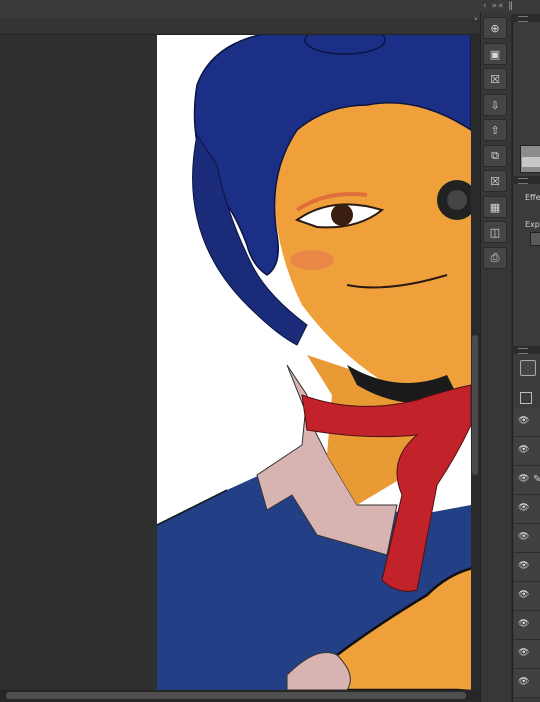 The image size is (540, 702). Describe the element at coordinates (535, 239) in the screenshot. I see `expression-color-swatch` at that location.